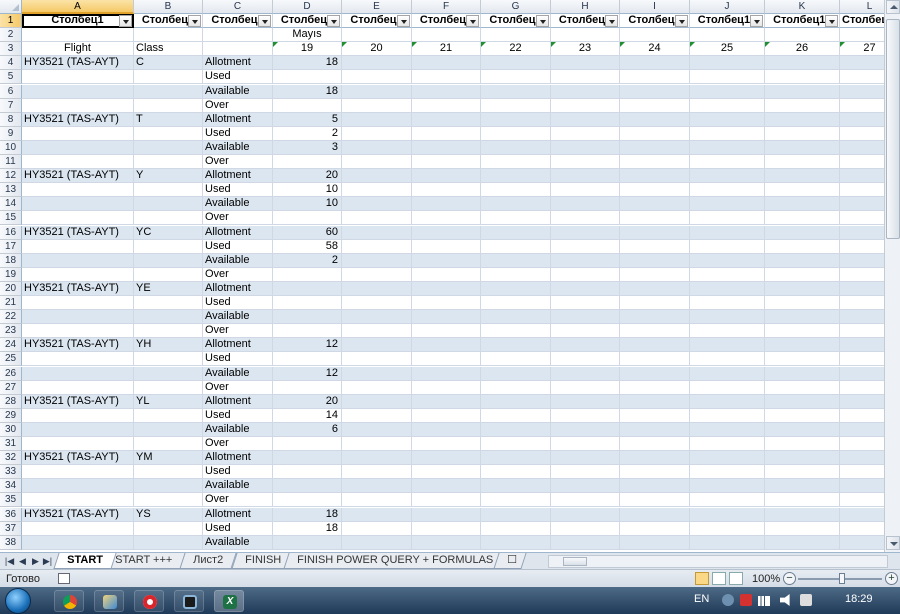 Image resolution: width=900 pixels, height=614 pixels. Describe the element at coordinates (728, 600) in the screenshot. I see `tray-arrow-icon` at that location.